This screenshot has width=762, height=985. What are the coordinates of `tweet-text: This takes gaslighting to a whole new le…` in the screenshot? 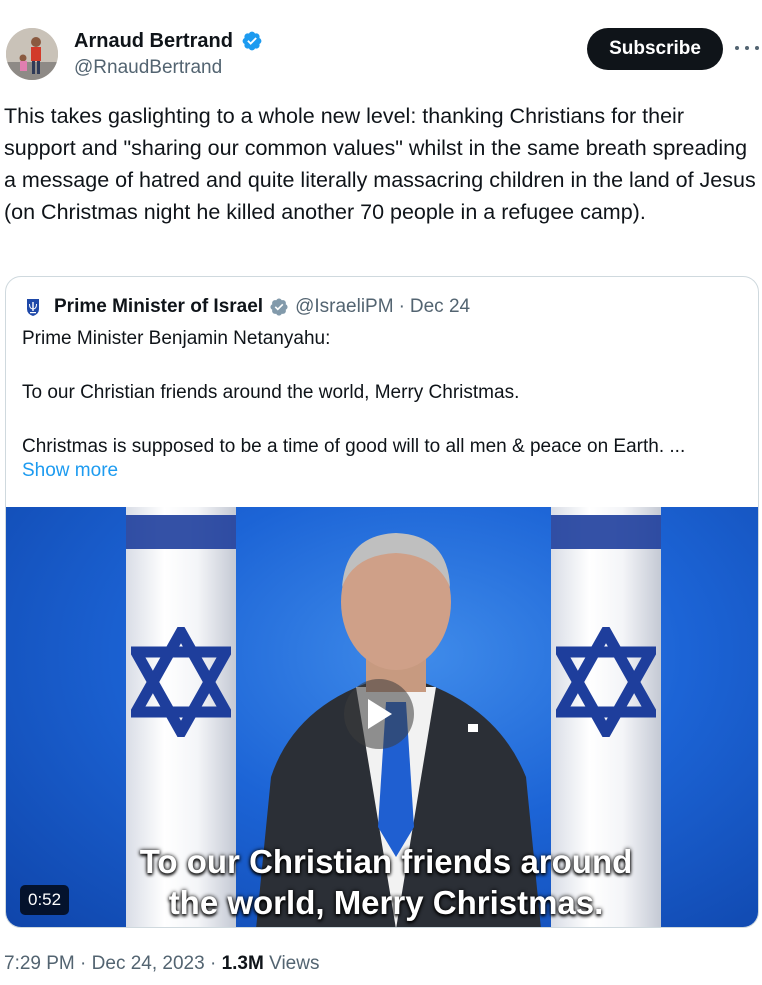 It's located at (380, 164).